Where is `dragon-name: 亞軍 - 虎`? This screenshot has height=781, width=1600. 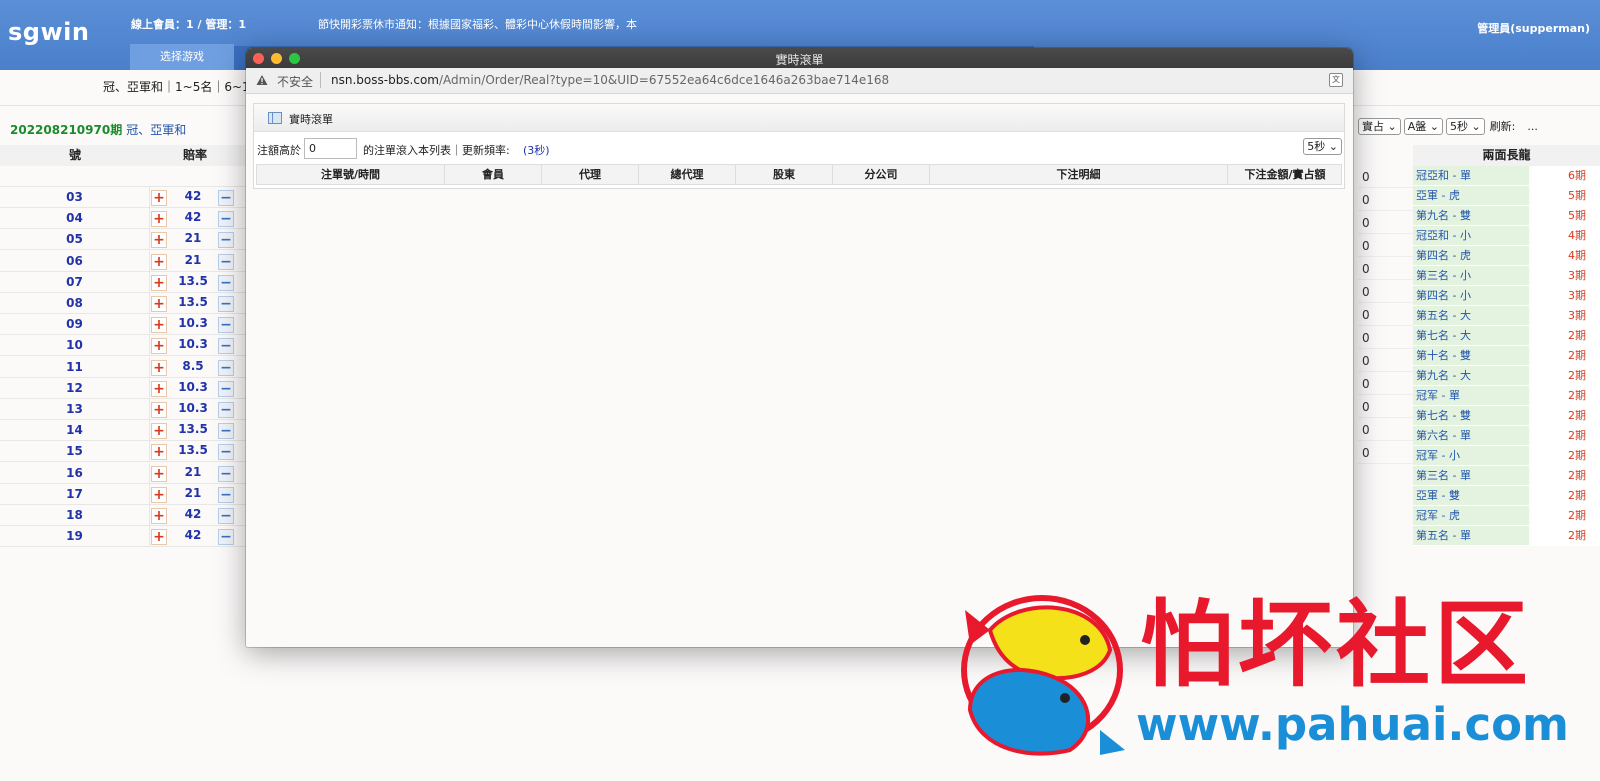
dragon-name: 亞軍 - 虎 is located at coordinates (1471, 195).